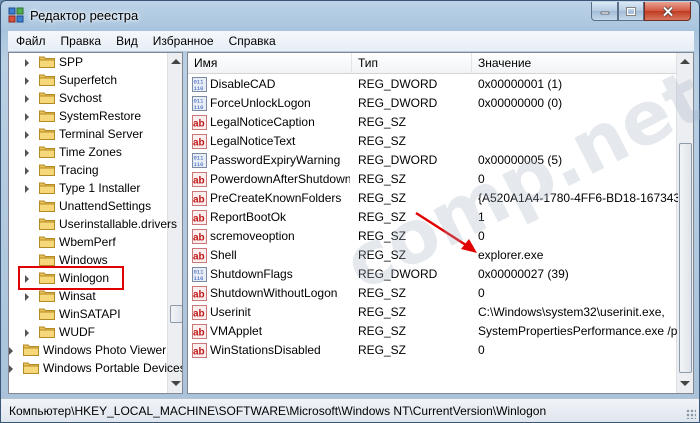 The height and width of the screenshot is (423, 700). What do you see at coordinates (251, 274) in the screenshot?
I see `value-name: ShutdownFlags` at bounding box center [251, 274].